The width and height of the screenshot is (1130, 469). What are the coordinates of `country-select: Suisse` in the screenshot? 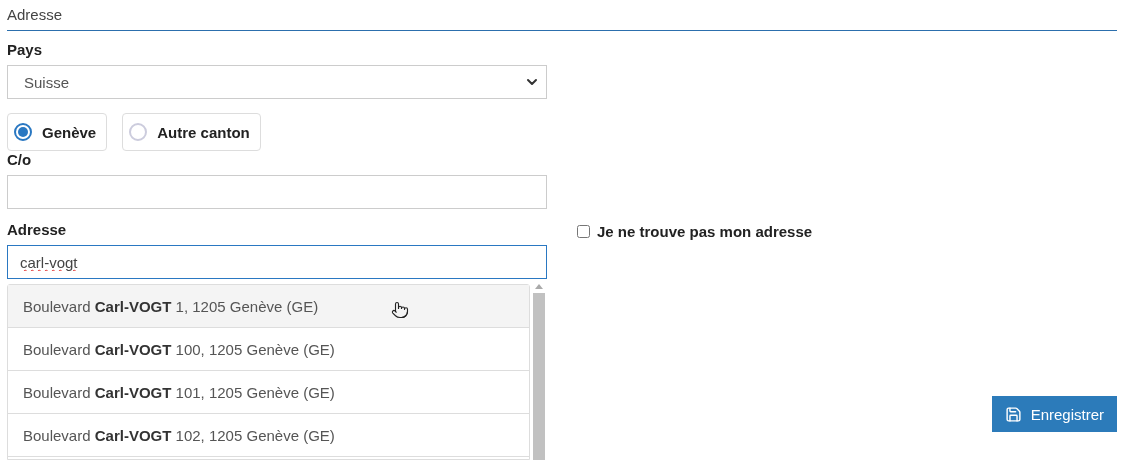 It's located at (277, 82).